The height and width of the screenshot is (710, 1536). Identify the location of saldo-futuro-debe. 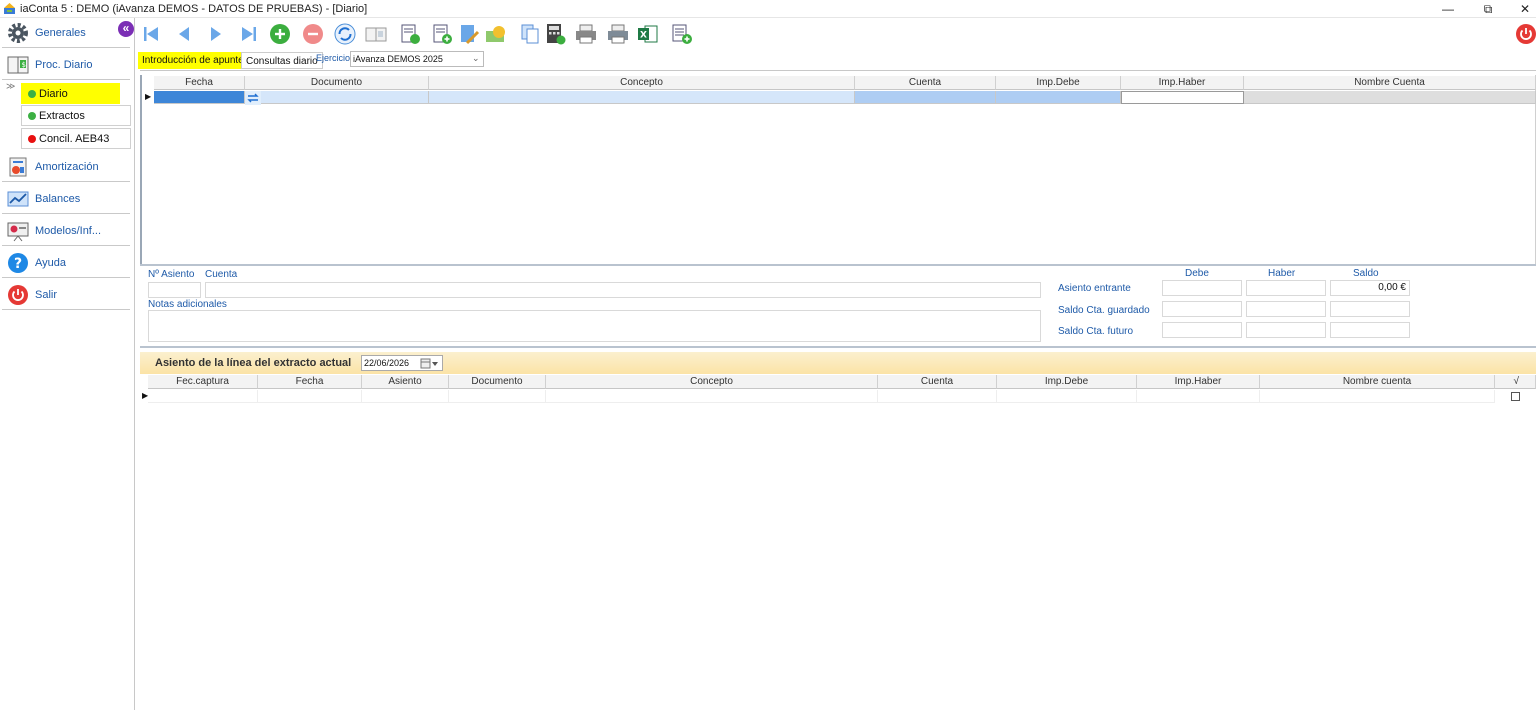
(1202, 330).